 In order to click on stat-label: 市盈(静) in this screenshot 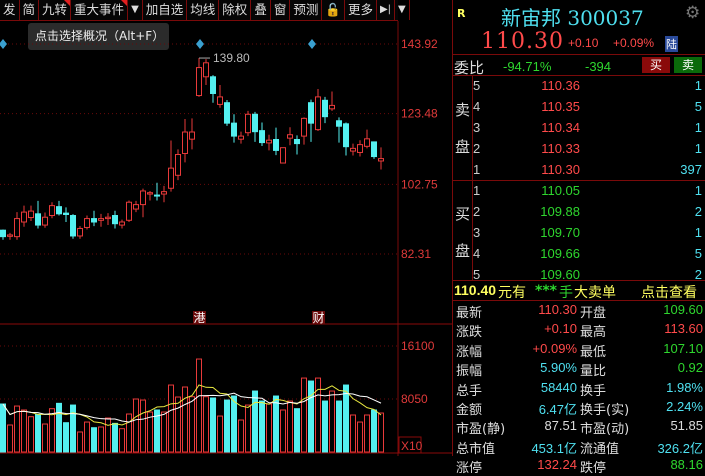, I will do `click(481, 430)`.